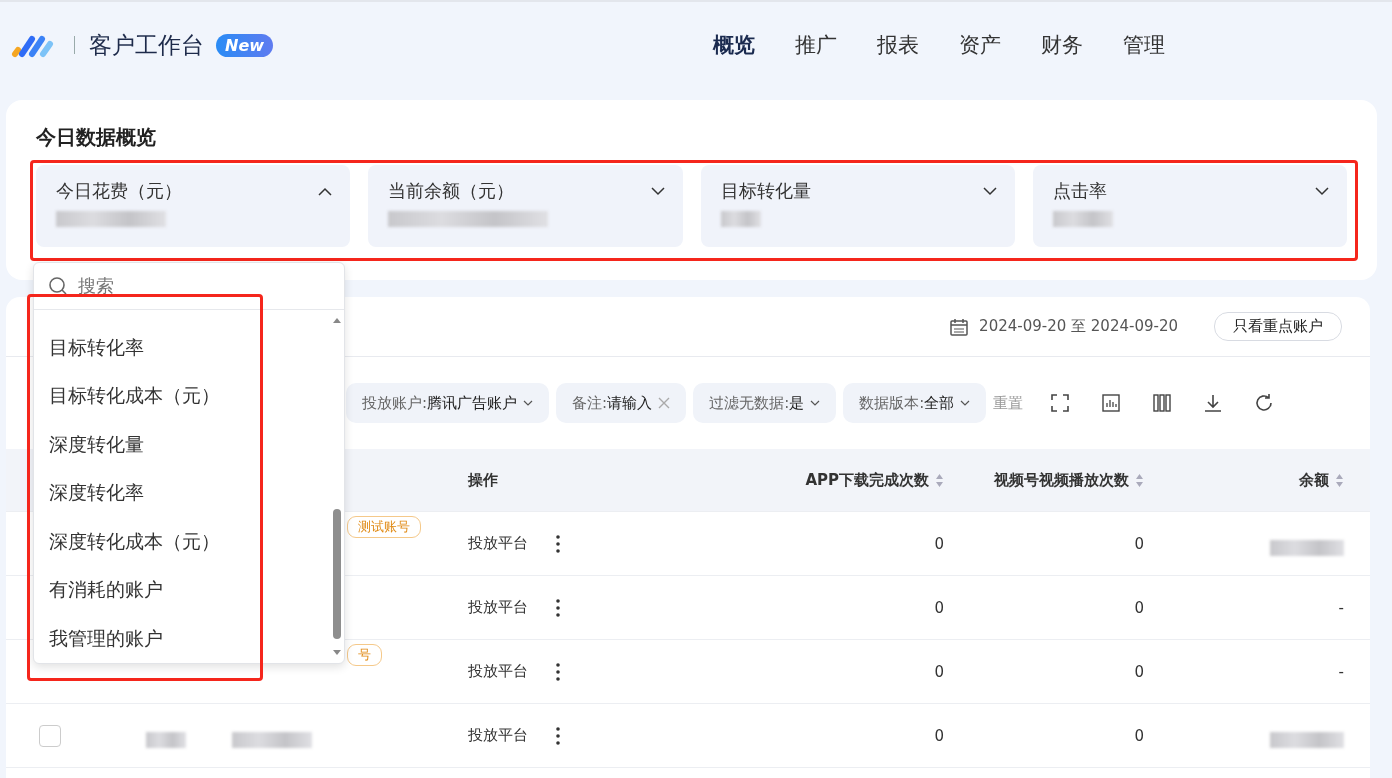 The height and width of the screenshot is (778, 1392). What do you see at coordinates (395, 403) in the screenshot?
I see `filter-label: 投放账户:` at bounding box center [395, 403].